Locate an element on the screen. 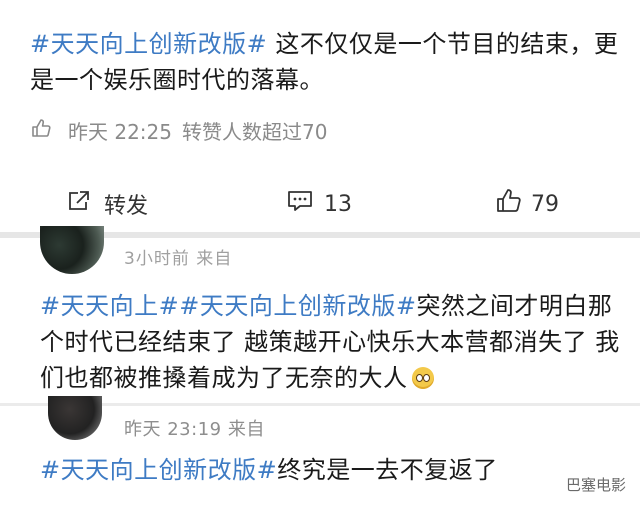  comment-meta: 3小时前 来自 is located at coordinates (178, 259).